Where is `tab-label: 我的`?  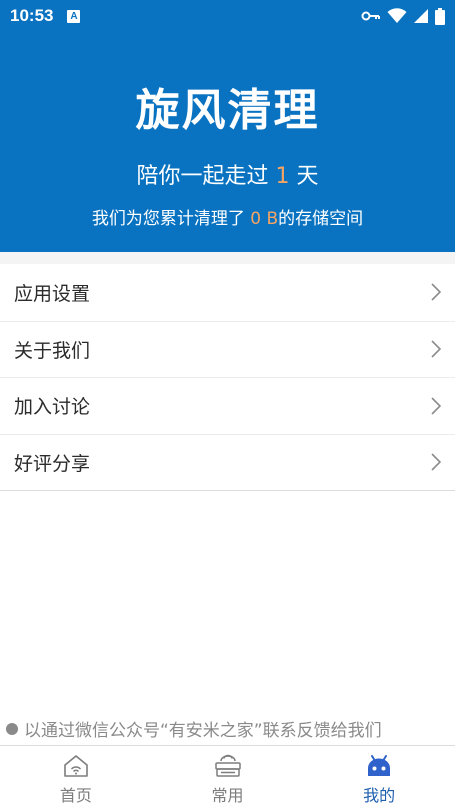
tab-label: 我的 is located at coordinates (379, 795).